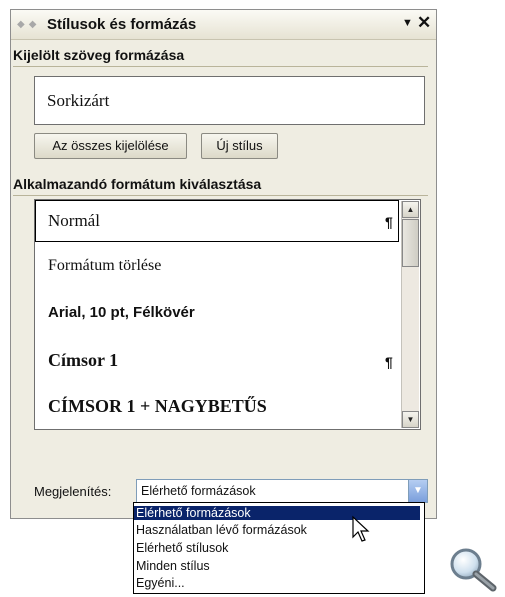  Describe the element at coordinates (223, 25) in the screenshot. I see `pane-title-bar: ◆◆ Stílusok és formázás ▼ ✕` at that location.